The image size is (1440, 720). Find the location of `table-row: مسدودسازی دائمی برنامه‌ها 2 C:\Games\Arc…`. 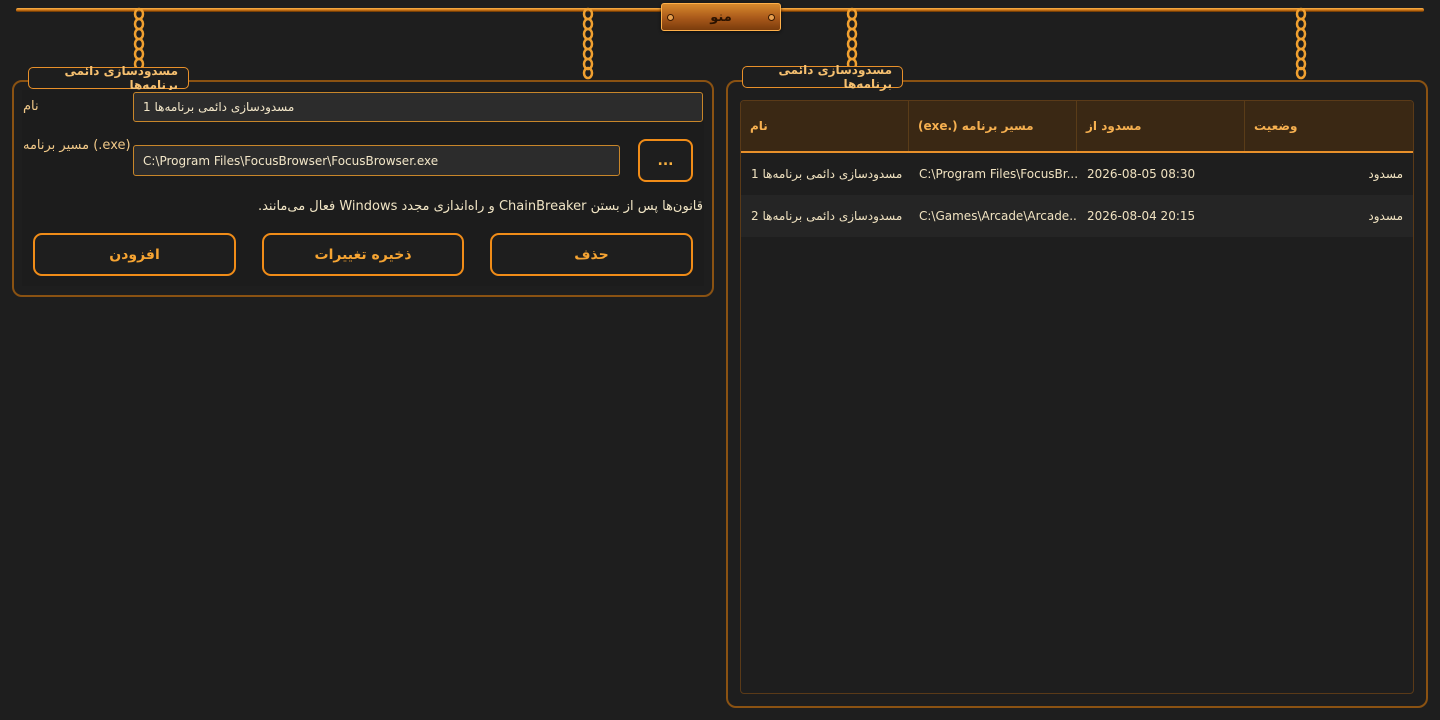

table-row: مسدودسازی دائمی برنامه‌ها 2 C:\Games\Arc… is located at coordinates (1077, 216).